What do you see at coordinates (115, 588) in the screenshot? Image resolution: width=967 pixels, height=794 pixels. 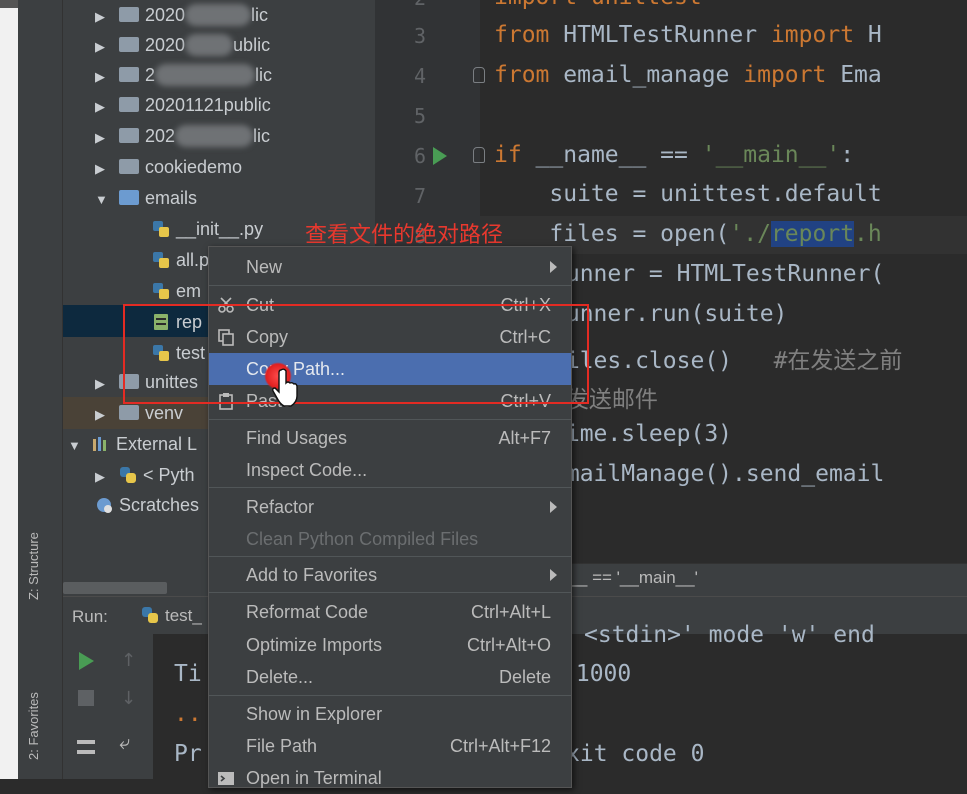 I see `horizontal-scrollbar` at bounding box center [115, 588].